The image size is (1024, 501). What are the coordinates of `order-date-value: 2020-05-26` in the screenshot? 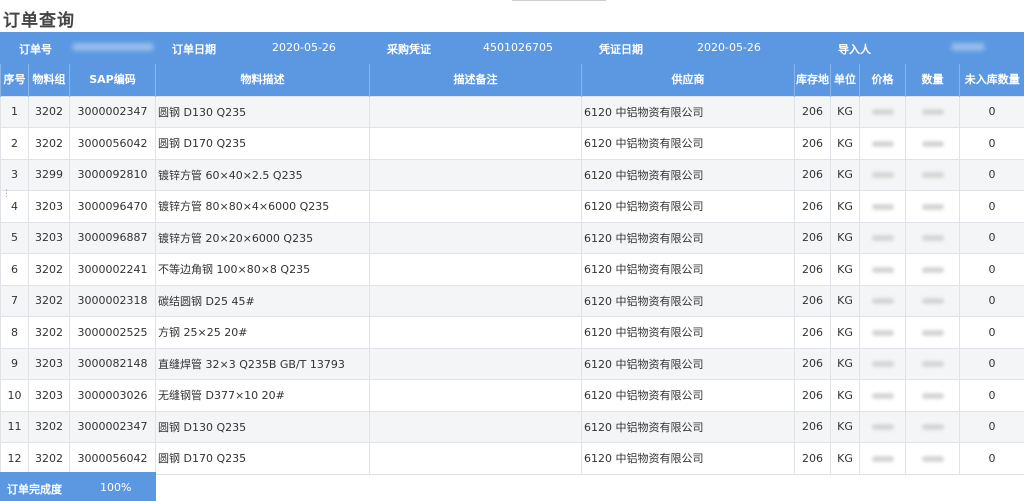 It's located at (304, 47).